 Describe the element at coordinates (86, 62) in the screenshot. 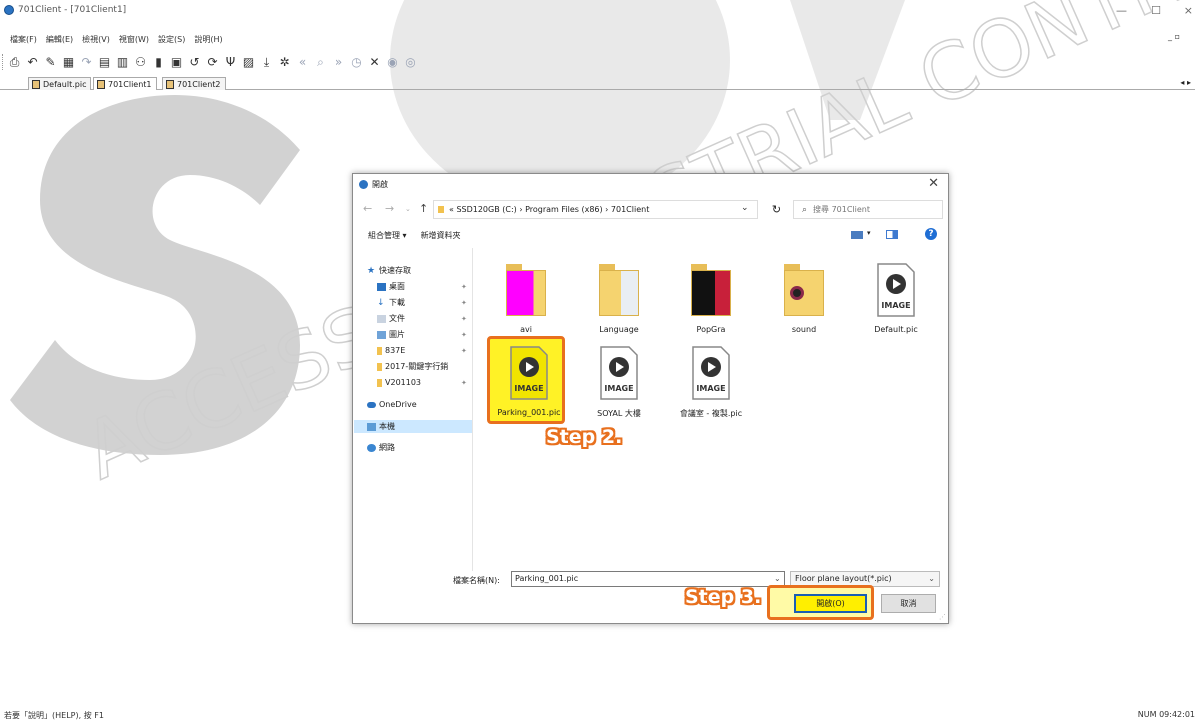

I see `redo-icon: ↷` at that location.